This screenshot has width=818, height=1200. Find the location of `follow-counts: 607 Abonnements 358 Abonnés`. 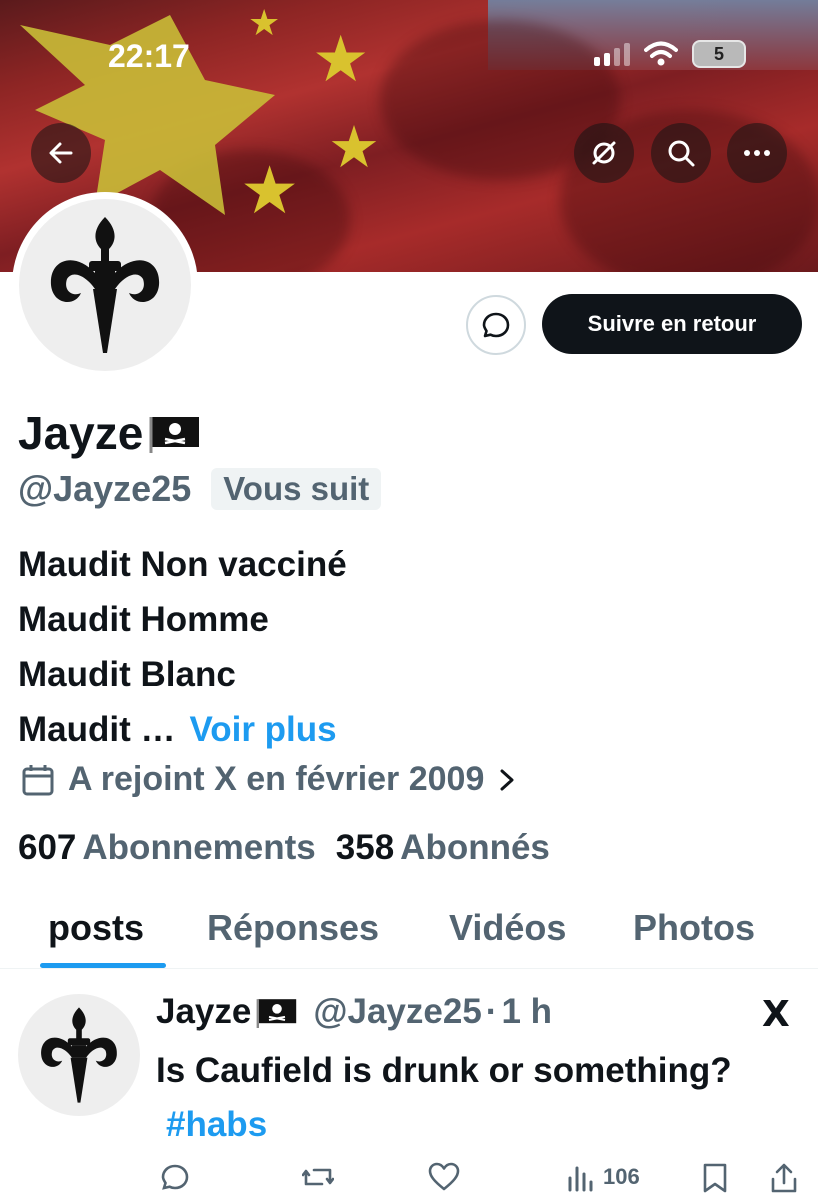

follow-counts: 607 Abonnements 358 Abonnés is located at coordinates (284, 848).